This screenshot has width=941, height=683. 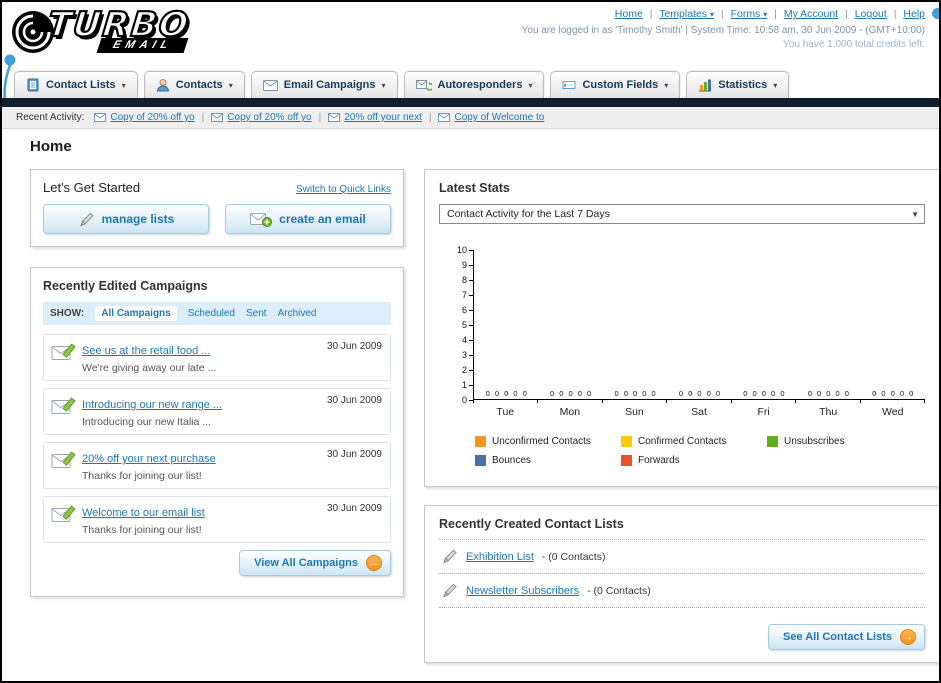 What do you see at coordinates (163, 85) in the screenshot?
I see `contacts-icon` at bounding box center [163, 85].